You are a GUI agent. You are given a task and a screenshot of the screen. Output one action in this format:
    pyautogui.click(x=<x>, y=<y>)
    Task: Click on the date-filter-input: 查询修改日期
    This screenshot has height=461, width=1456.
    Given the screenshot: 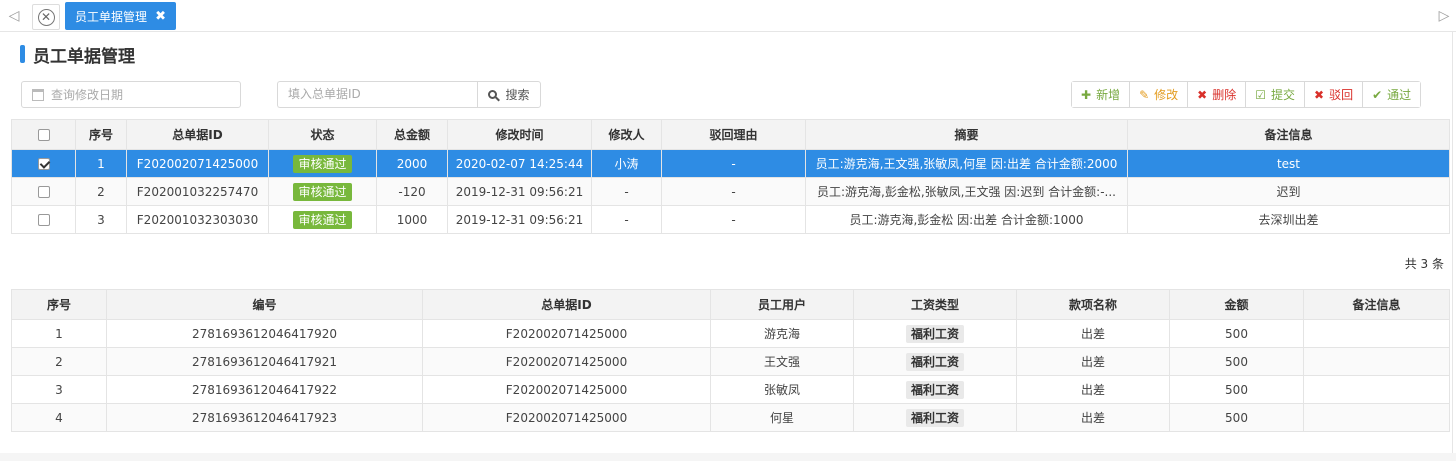 What is the action you would take?
    pyautogui.click(x=131, y=94)
    